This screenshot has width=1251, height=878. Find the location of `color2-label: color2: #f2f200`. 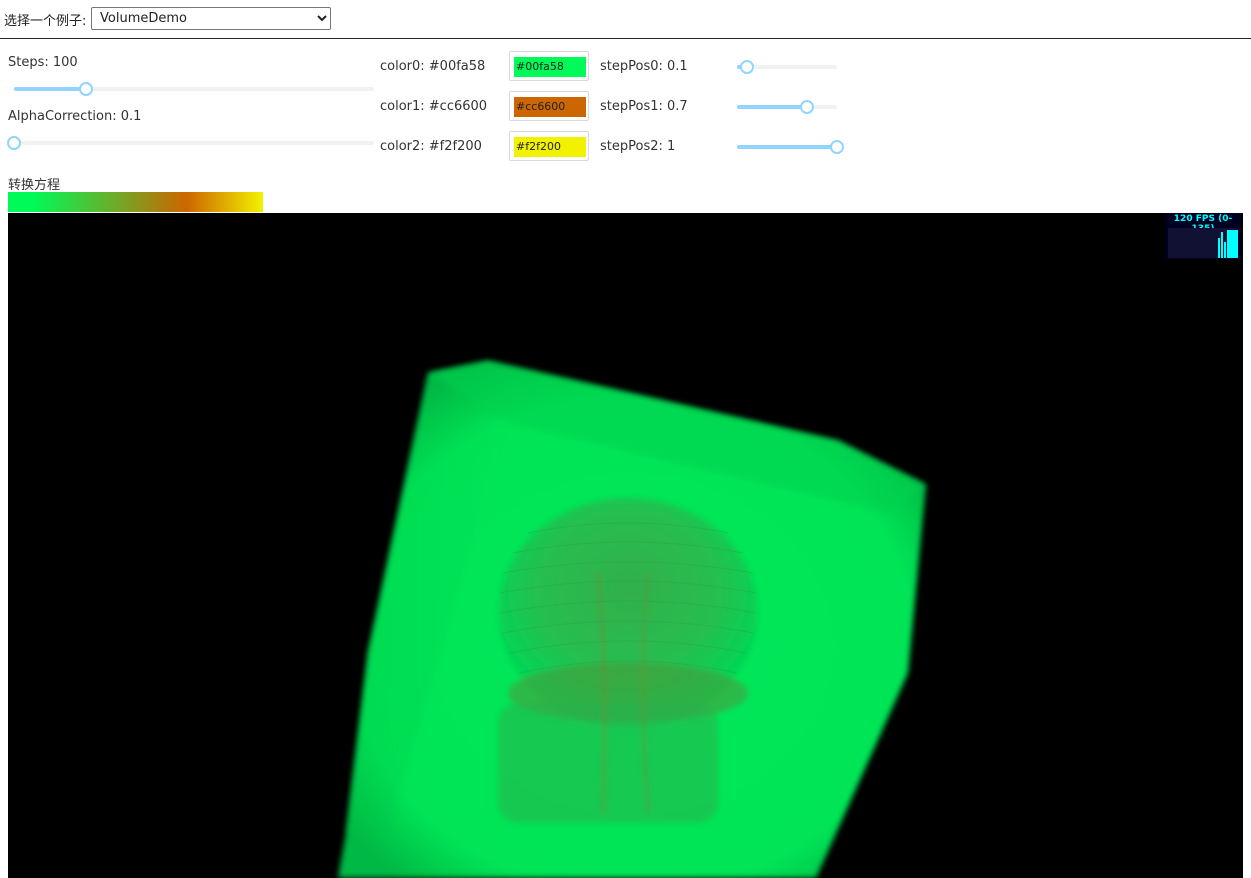

color2-label: color2: #f2f200 is located at coordinates (431, 146).